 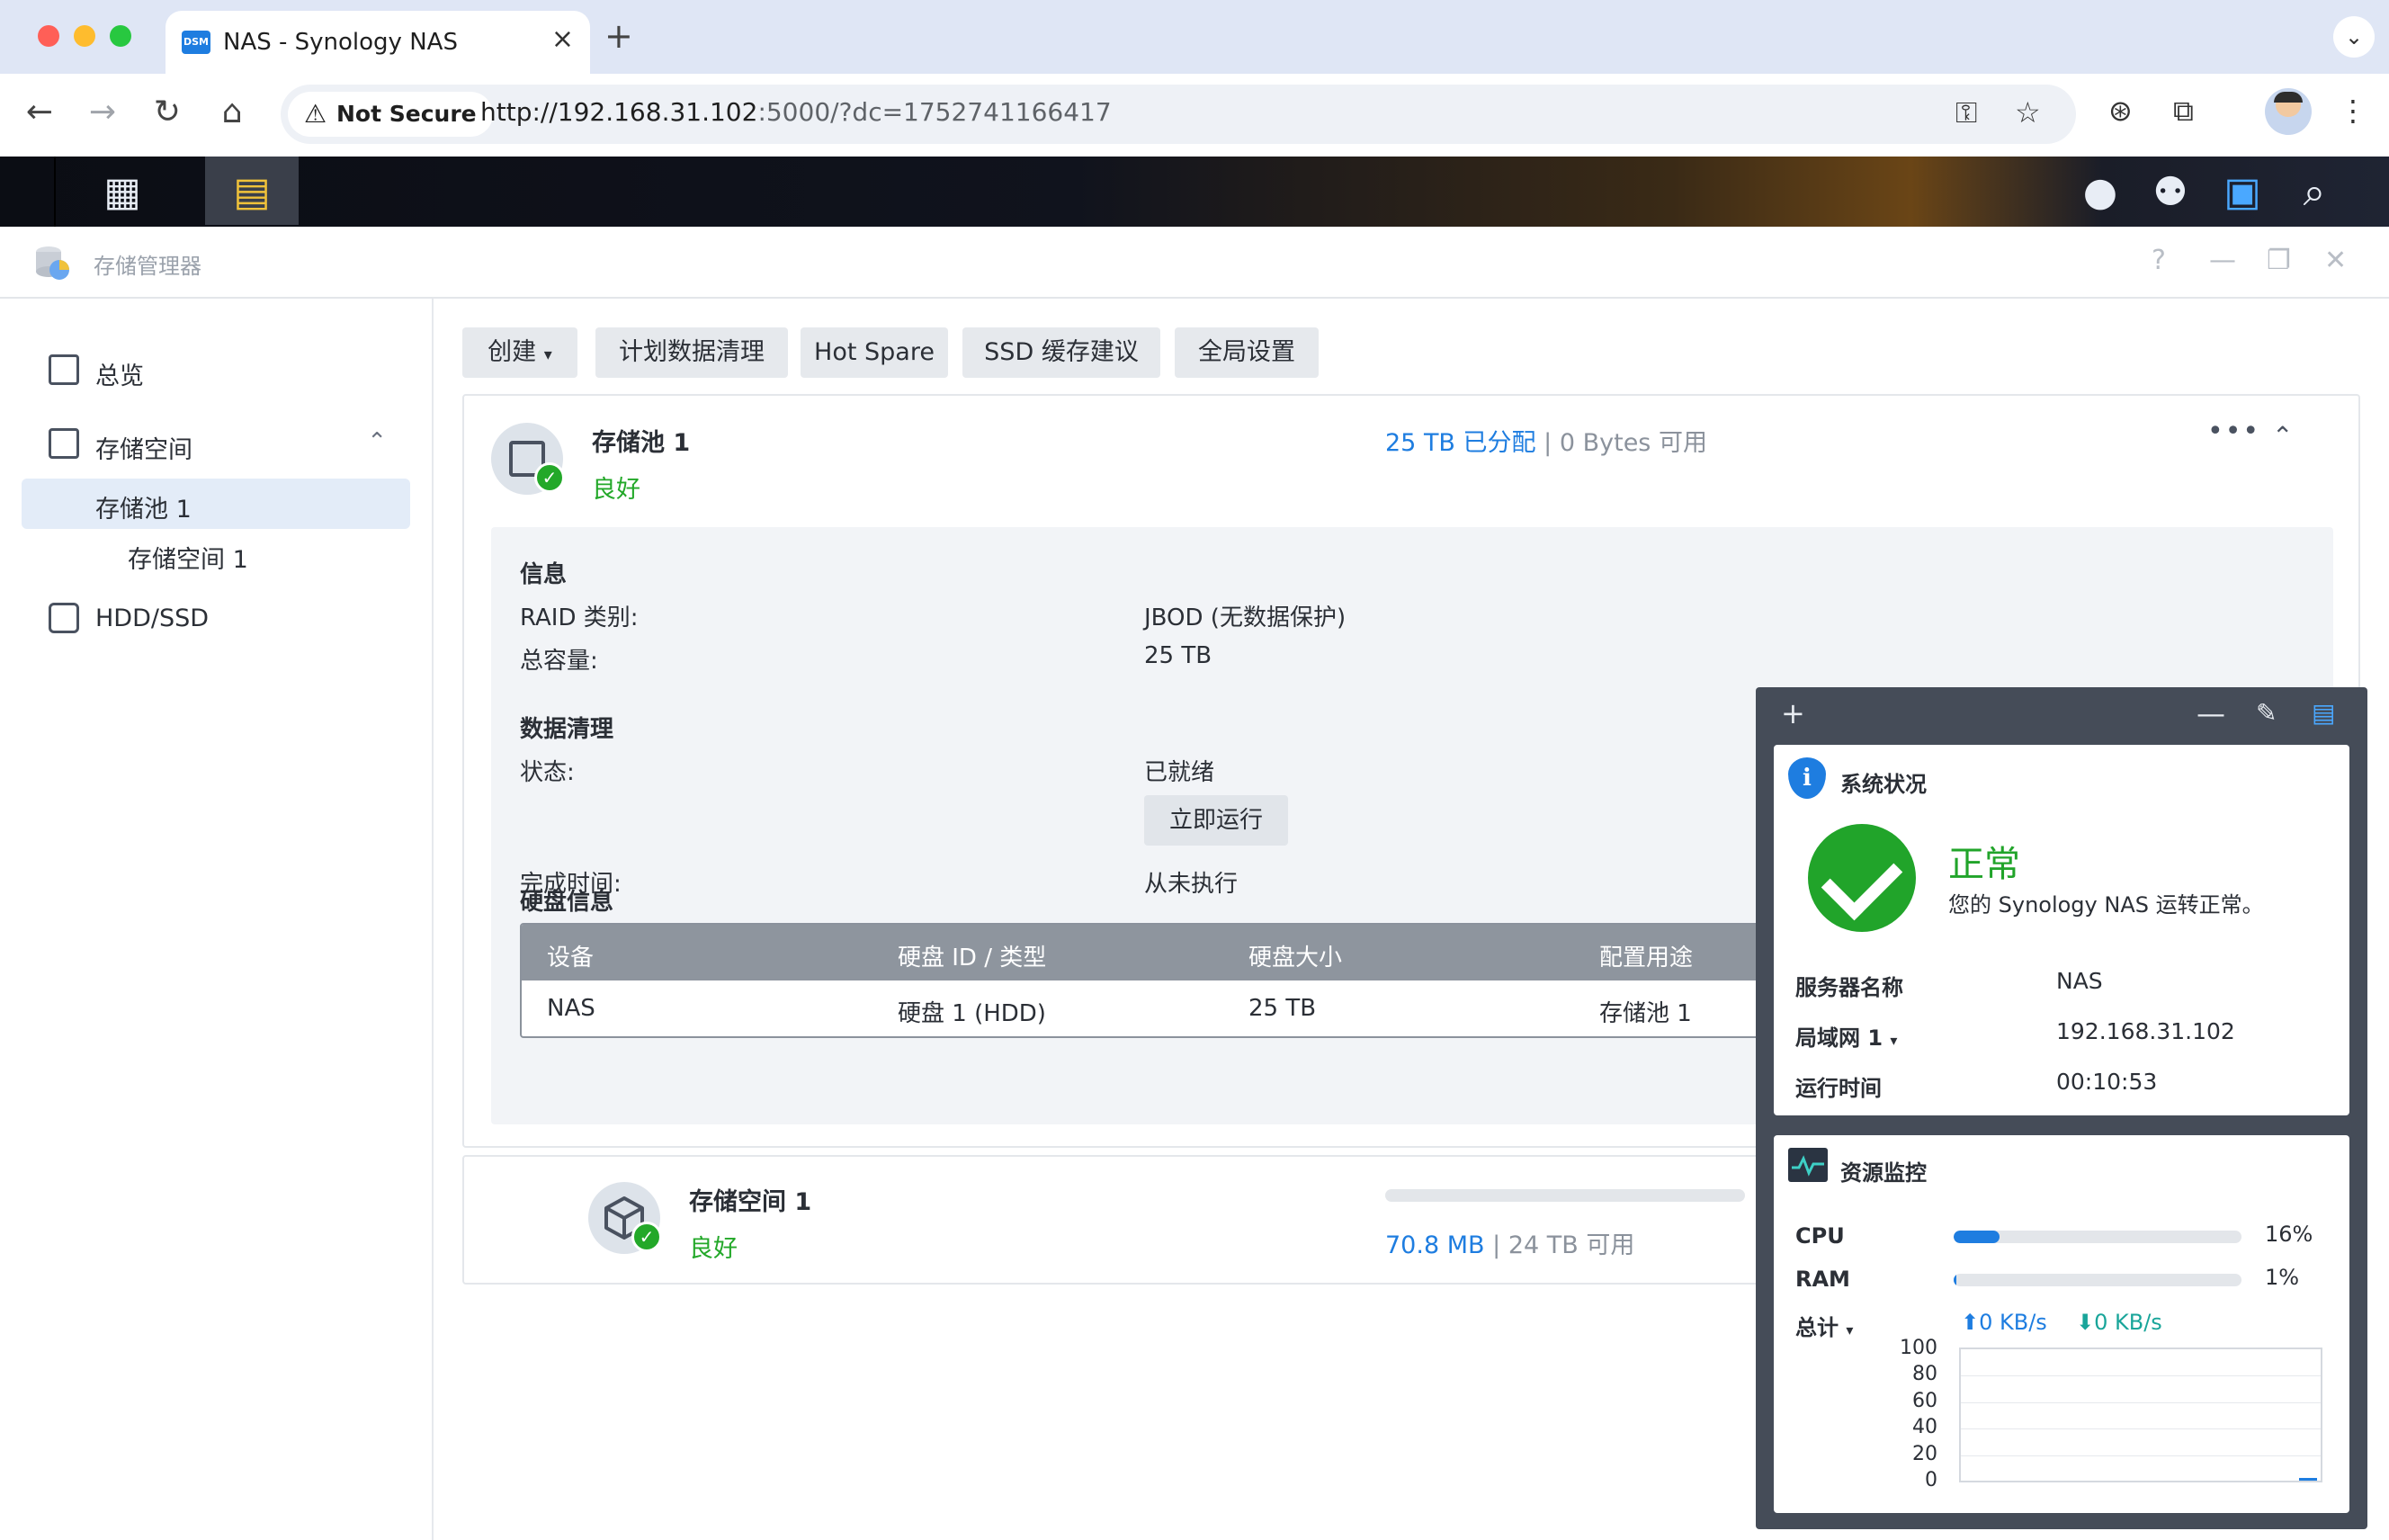 I want to click on sidebar-item-storage-pool-1: 存储池 1, so click(x=216, y=504).